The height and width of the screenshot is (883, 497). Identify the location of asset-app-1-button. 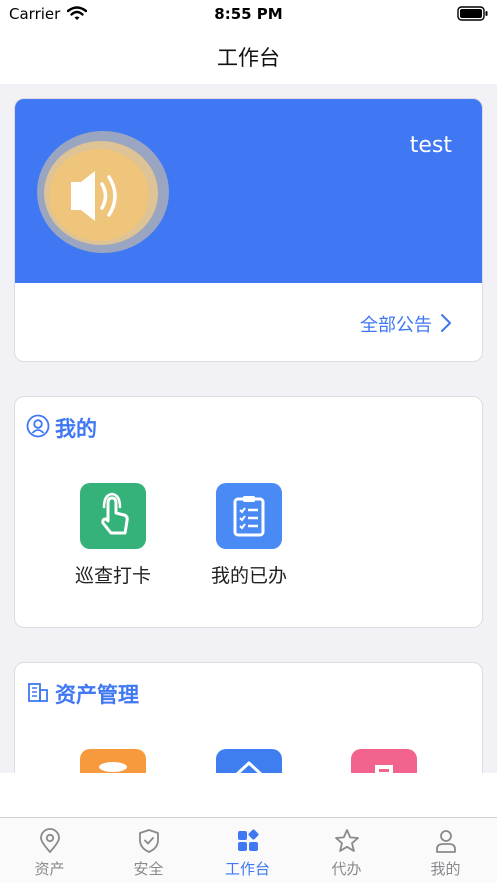
(113, 761).